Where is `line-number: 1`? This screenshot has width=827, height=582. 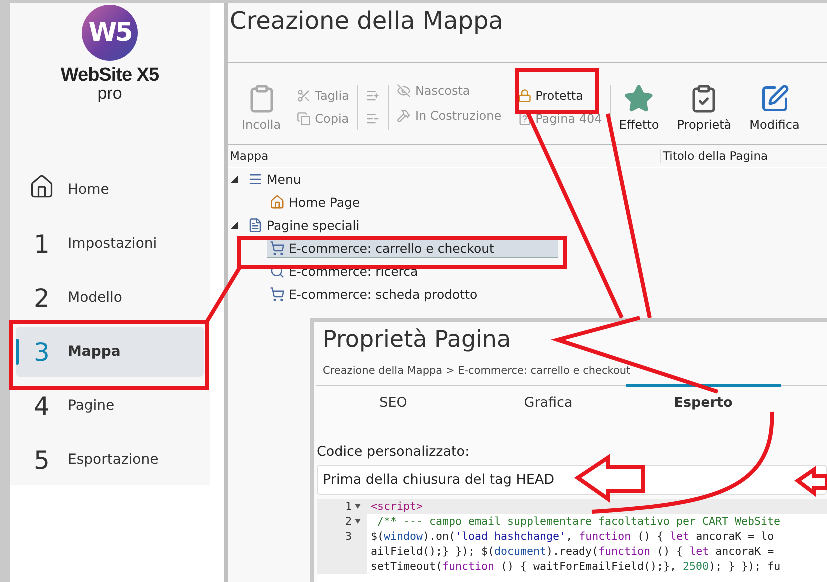
line-number: 1 is located at coordinates (348, 506).